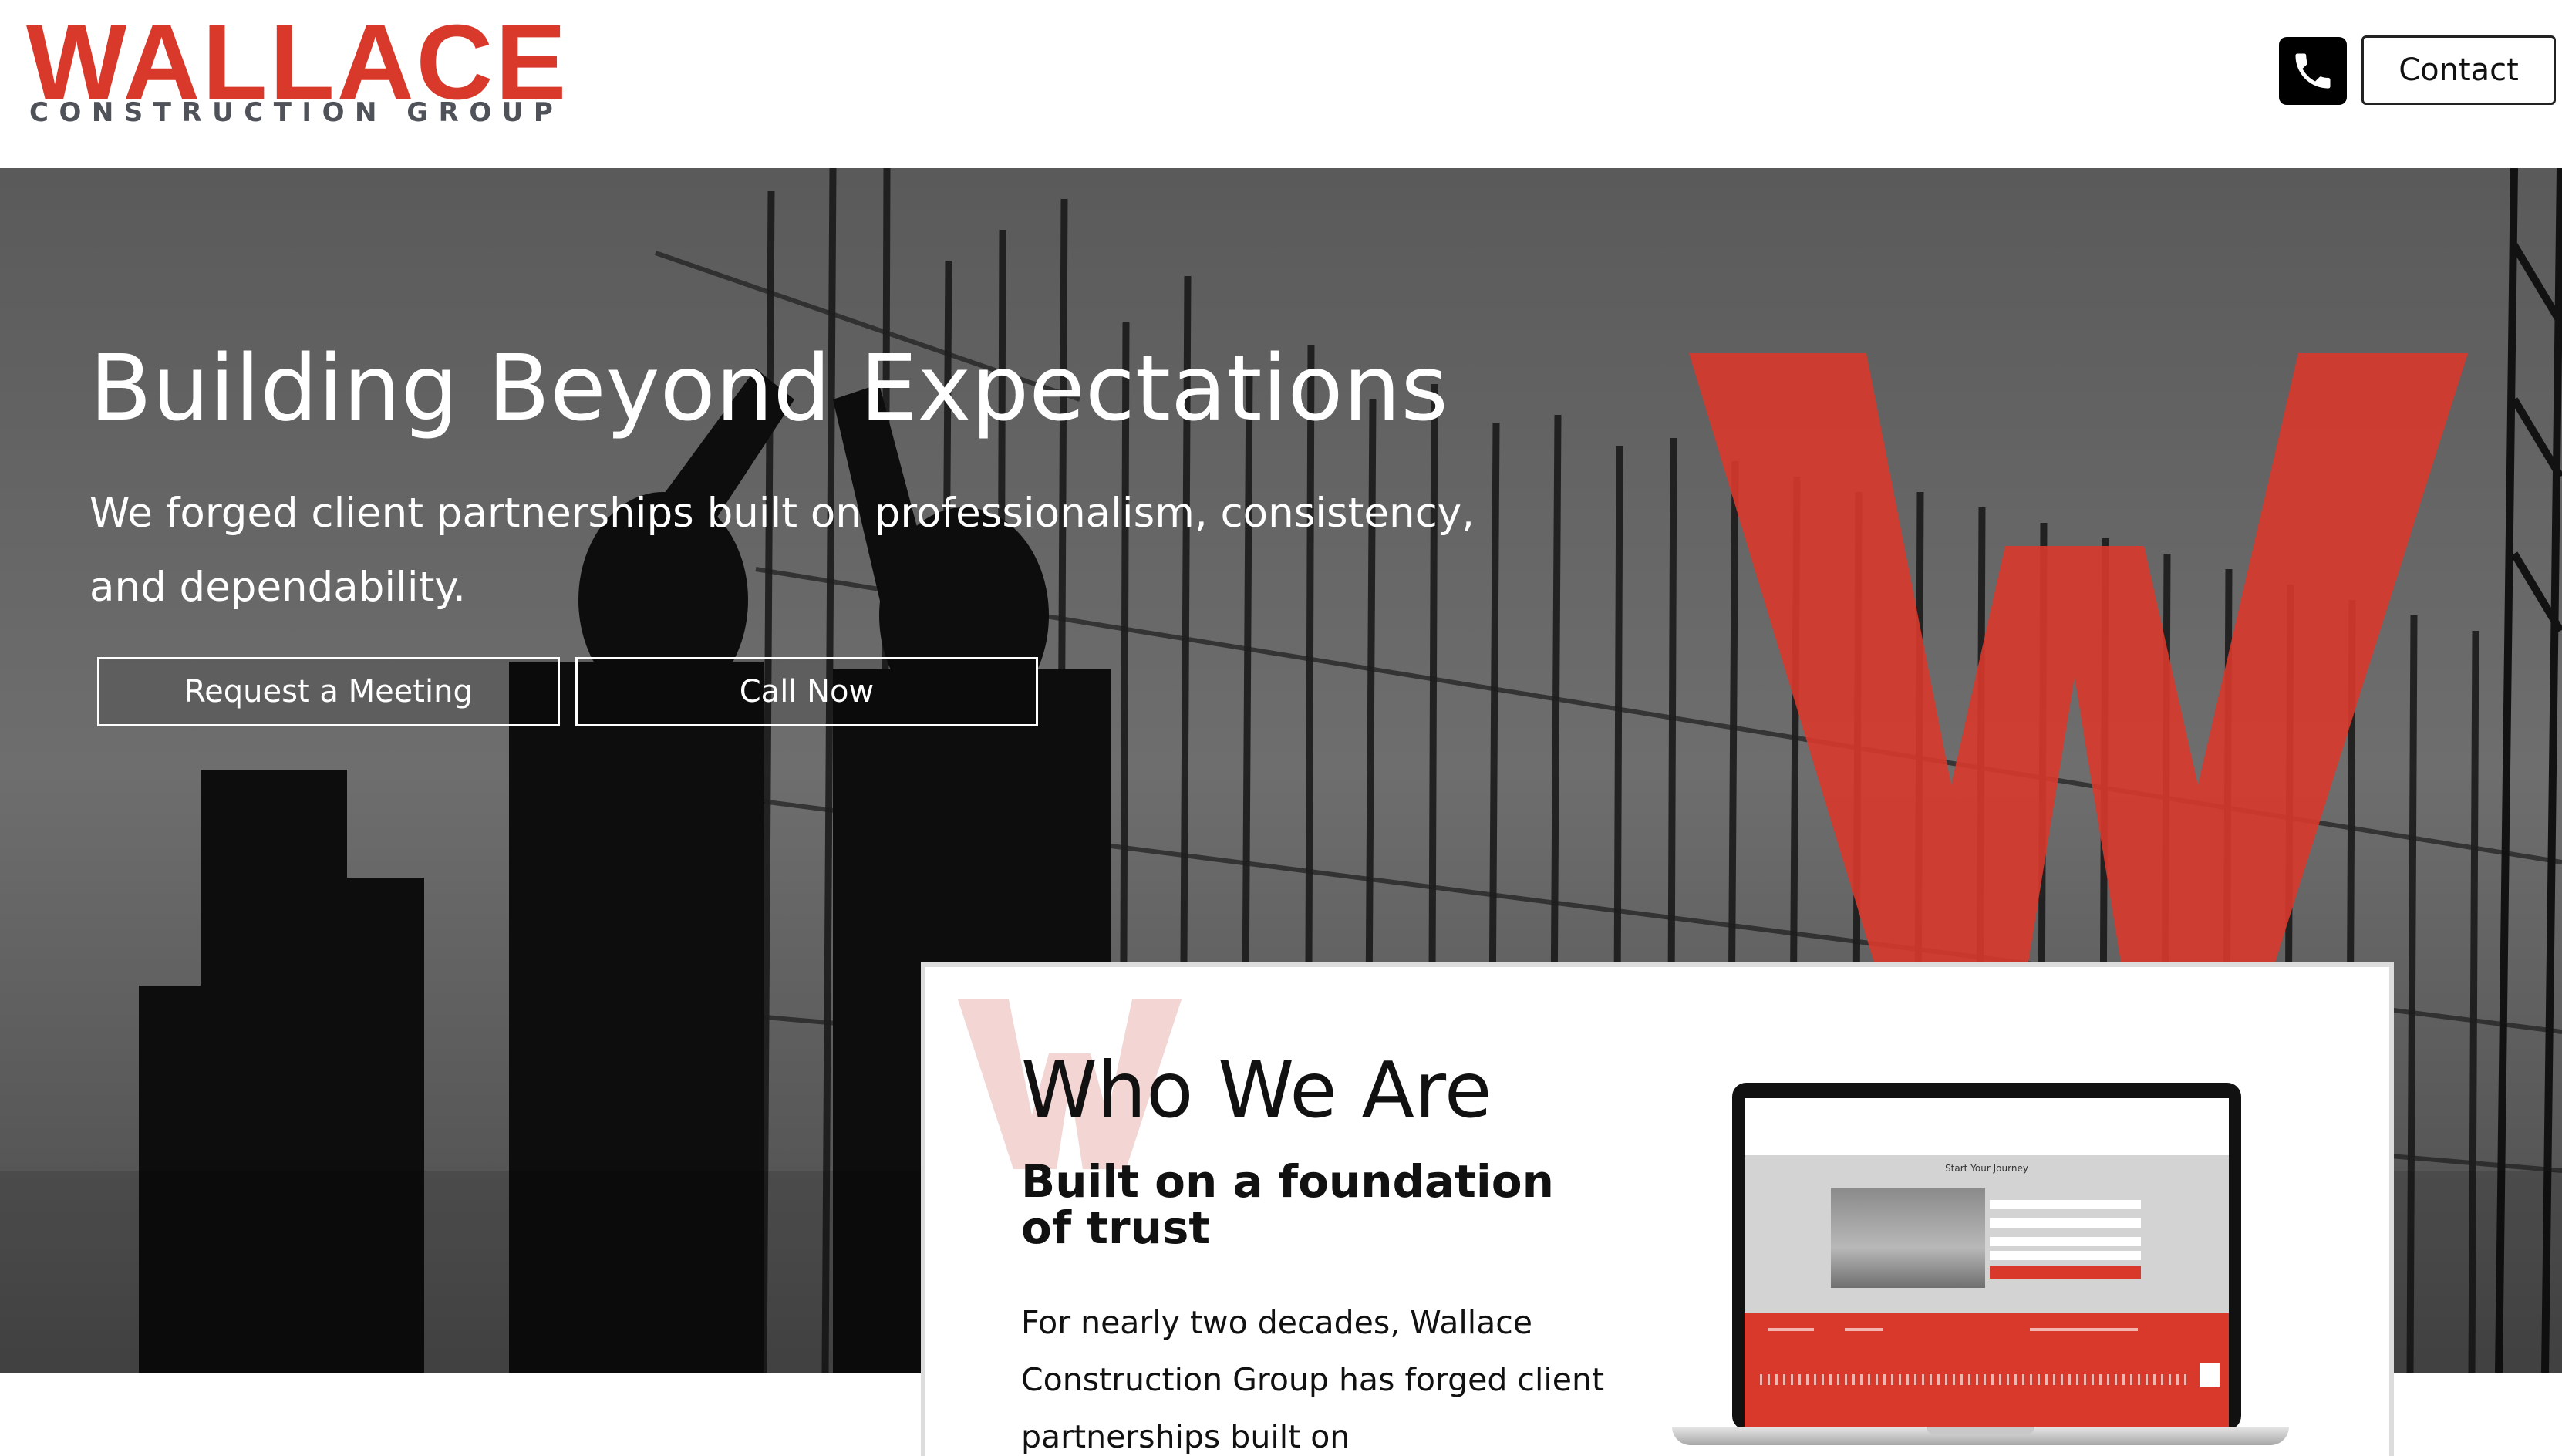  Describe the element at coordinates (1986, 1169) in the screenshot. I see `mockup-form-title: Start Your Journey` at that location.